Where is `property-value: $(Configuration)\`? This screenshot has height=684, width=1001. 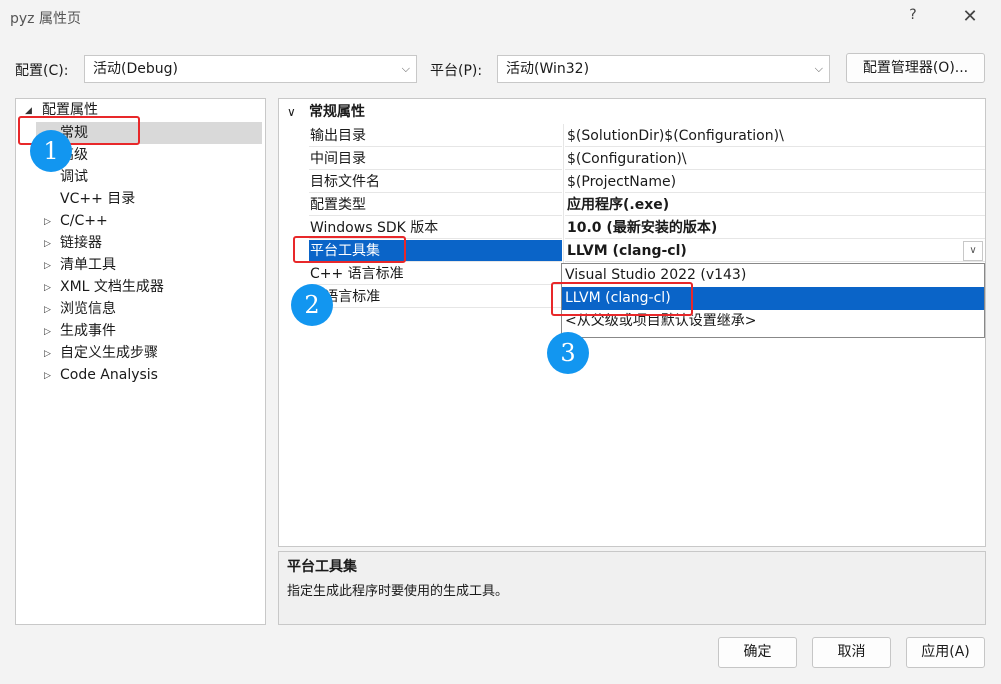 property-value: $(Configuration)\ is located at coordinates (775, 159).